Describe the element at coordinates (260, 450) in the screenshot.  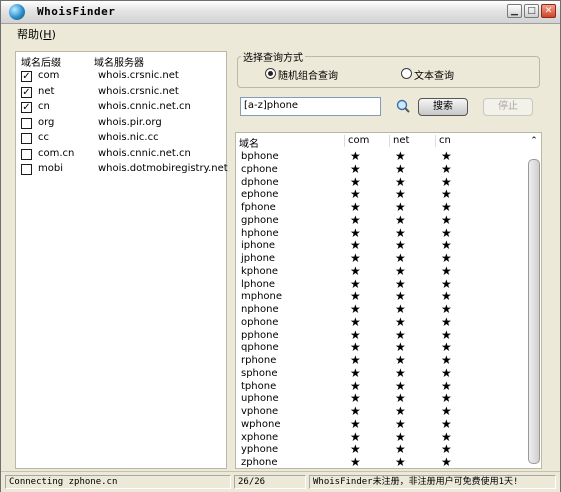
I see `result-domain: yphone` at that location.